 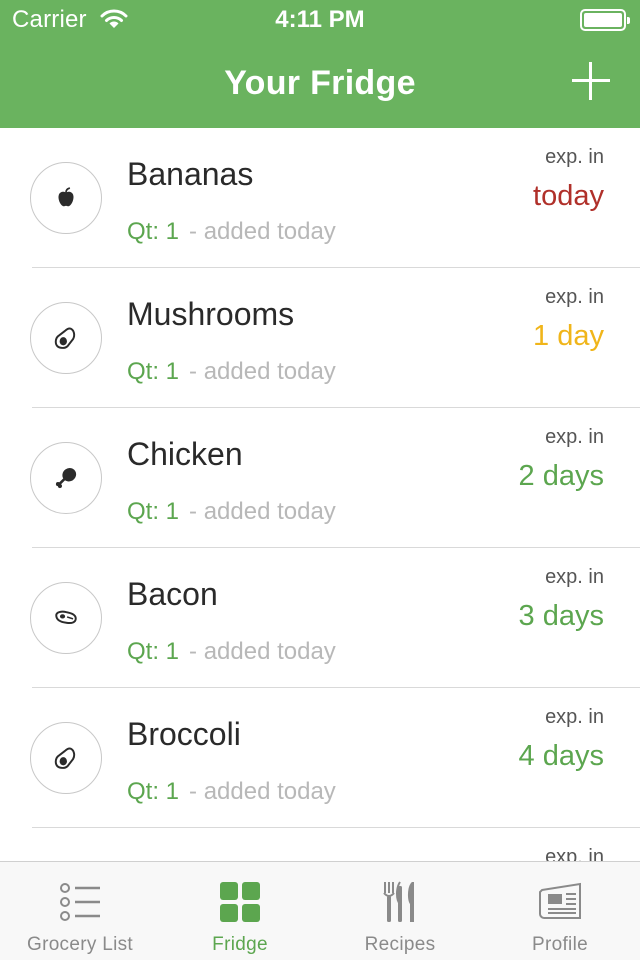 I want to click on expiry-value: today, so click(x=568, y=196).